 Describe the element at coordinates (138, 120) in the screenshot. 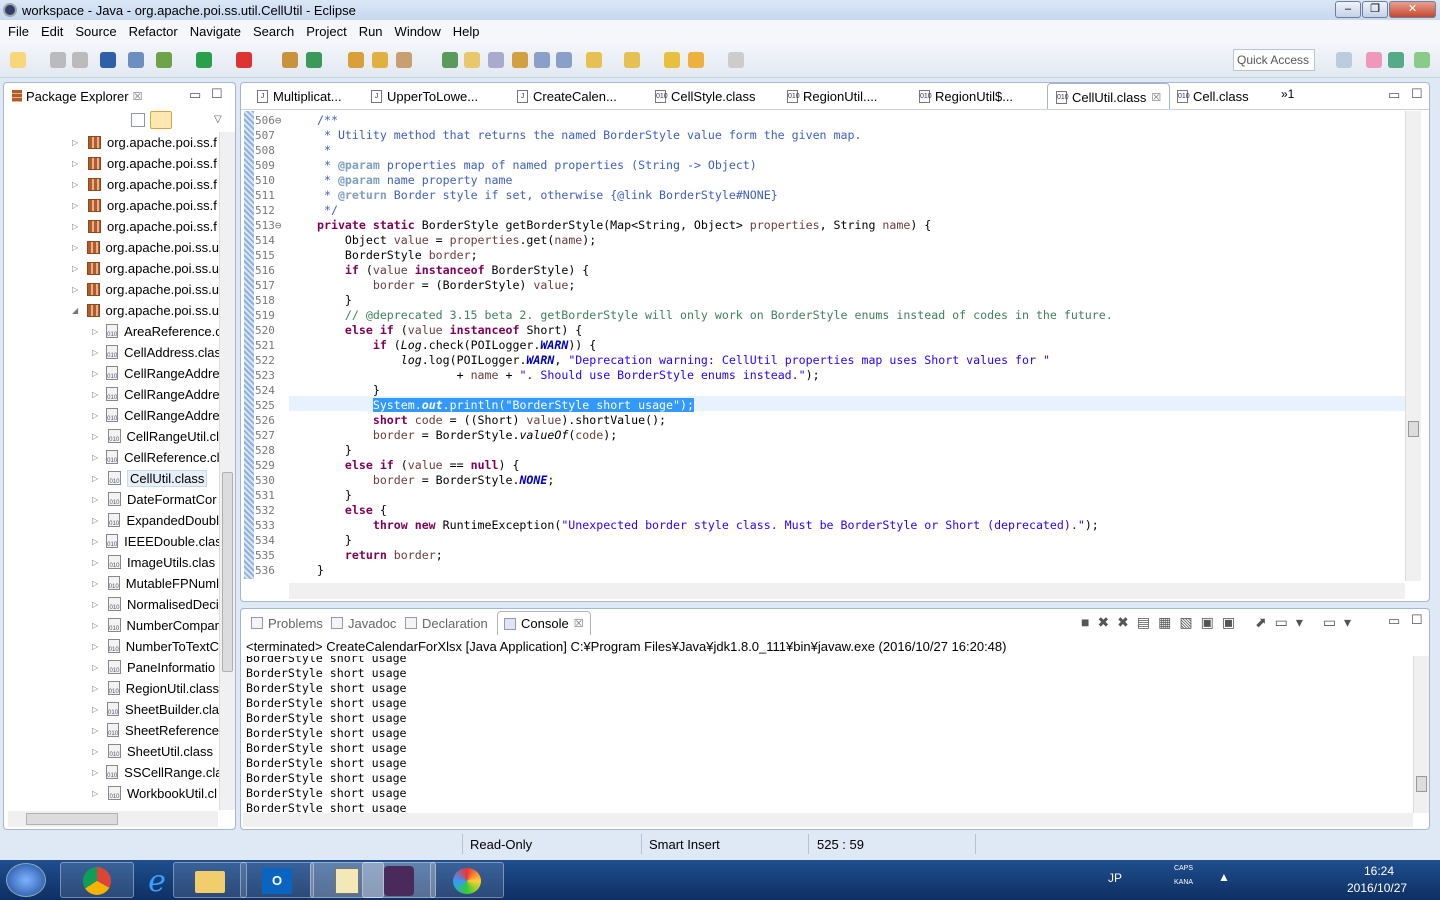

I see `collapse-all-icon` at that location.